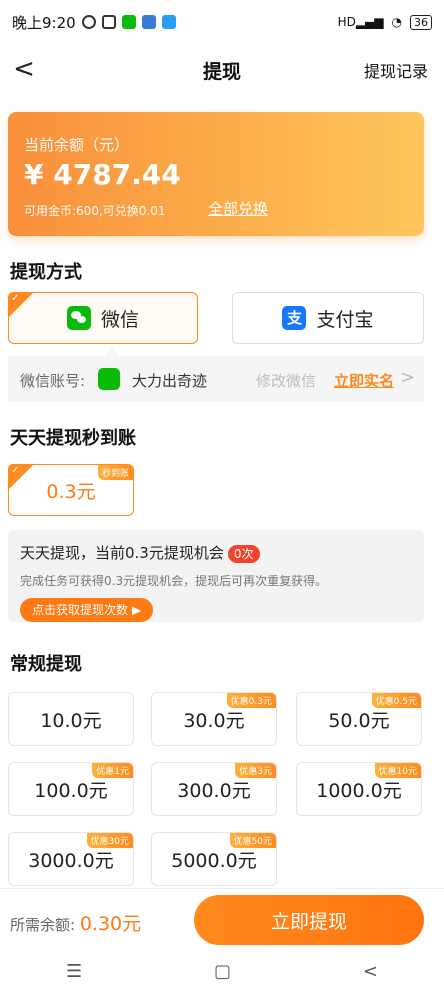 Image resolution: width=444 pixels, height=990 pixels. I want to click on discount-tag: 优惠0.5元, so click(396, 700).